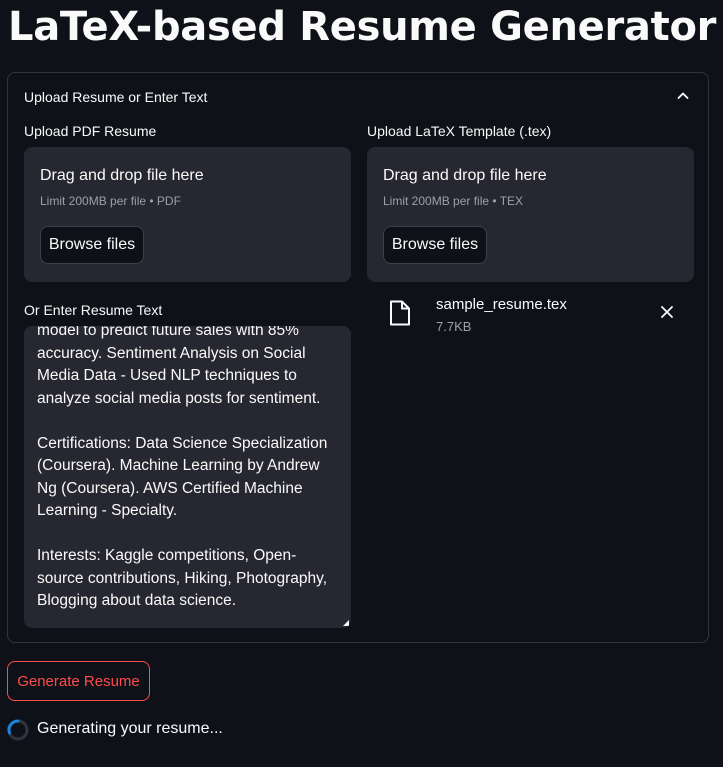 The image size is (723, 767). I want to click on close-icon, so click(667, 312).